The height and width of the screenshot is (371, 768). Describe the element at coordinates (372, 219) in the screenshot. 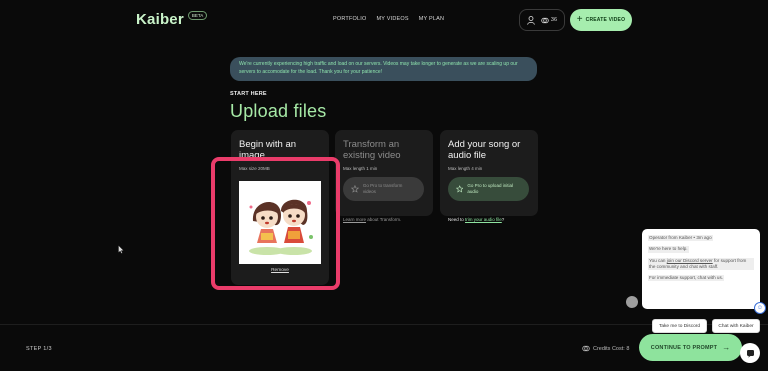

I see `learn-more-text: Learn more about Transform.` at that location.